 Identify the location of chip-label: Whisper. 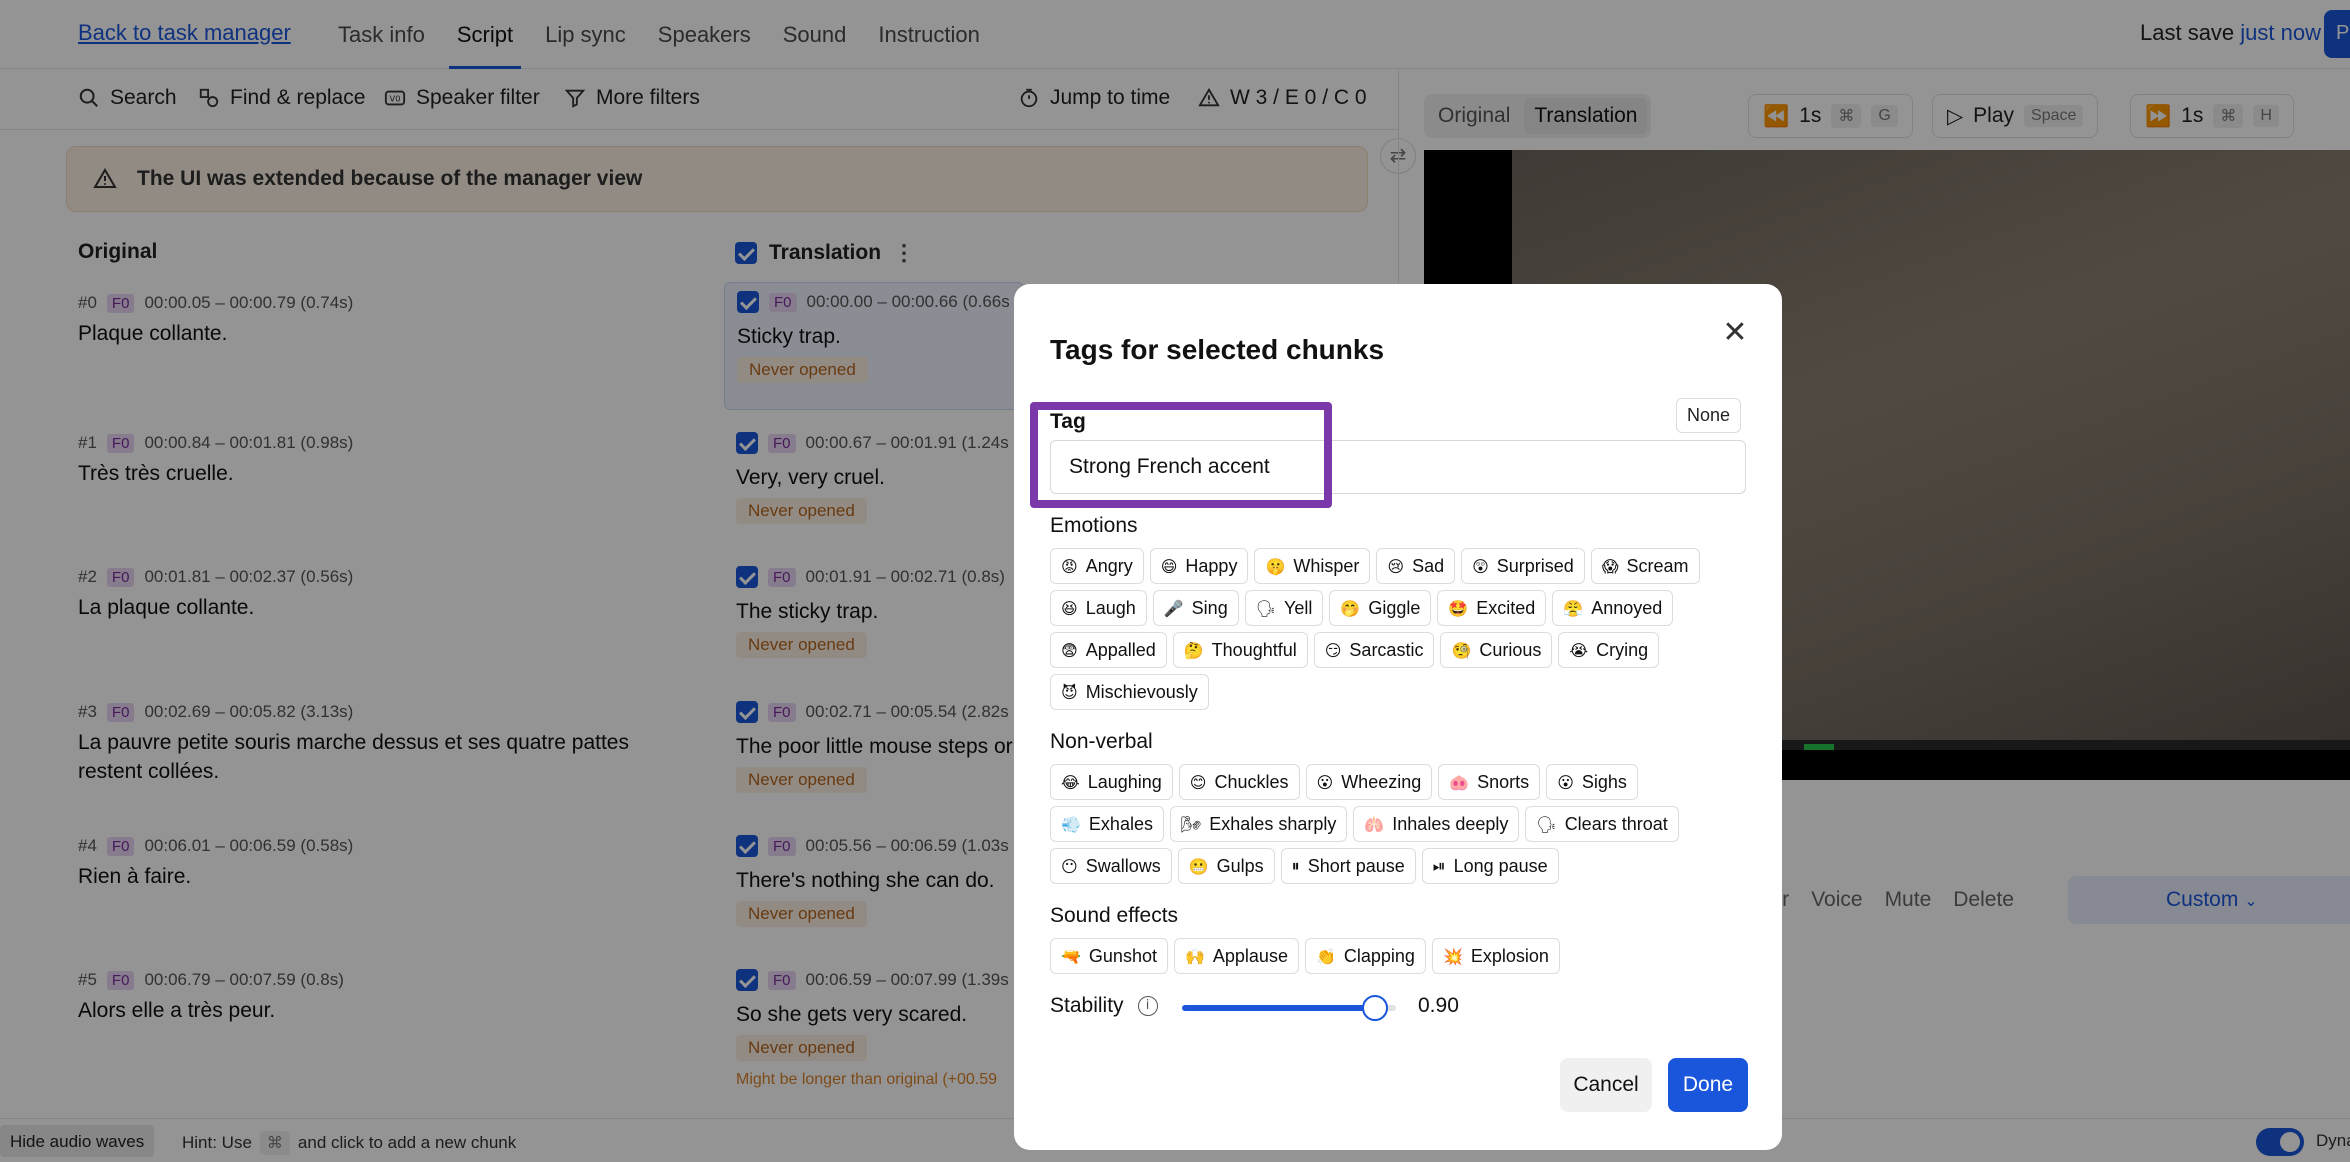
(1326, 565).